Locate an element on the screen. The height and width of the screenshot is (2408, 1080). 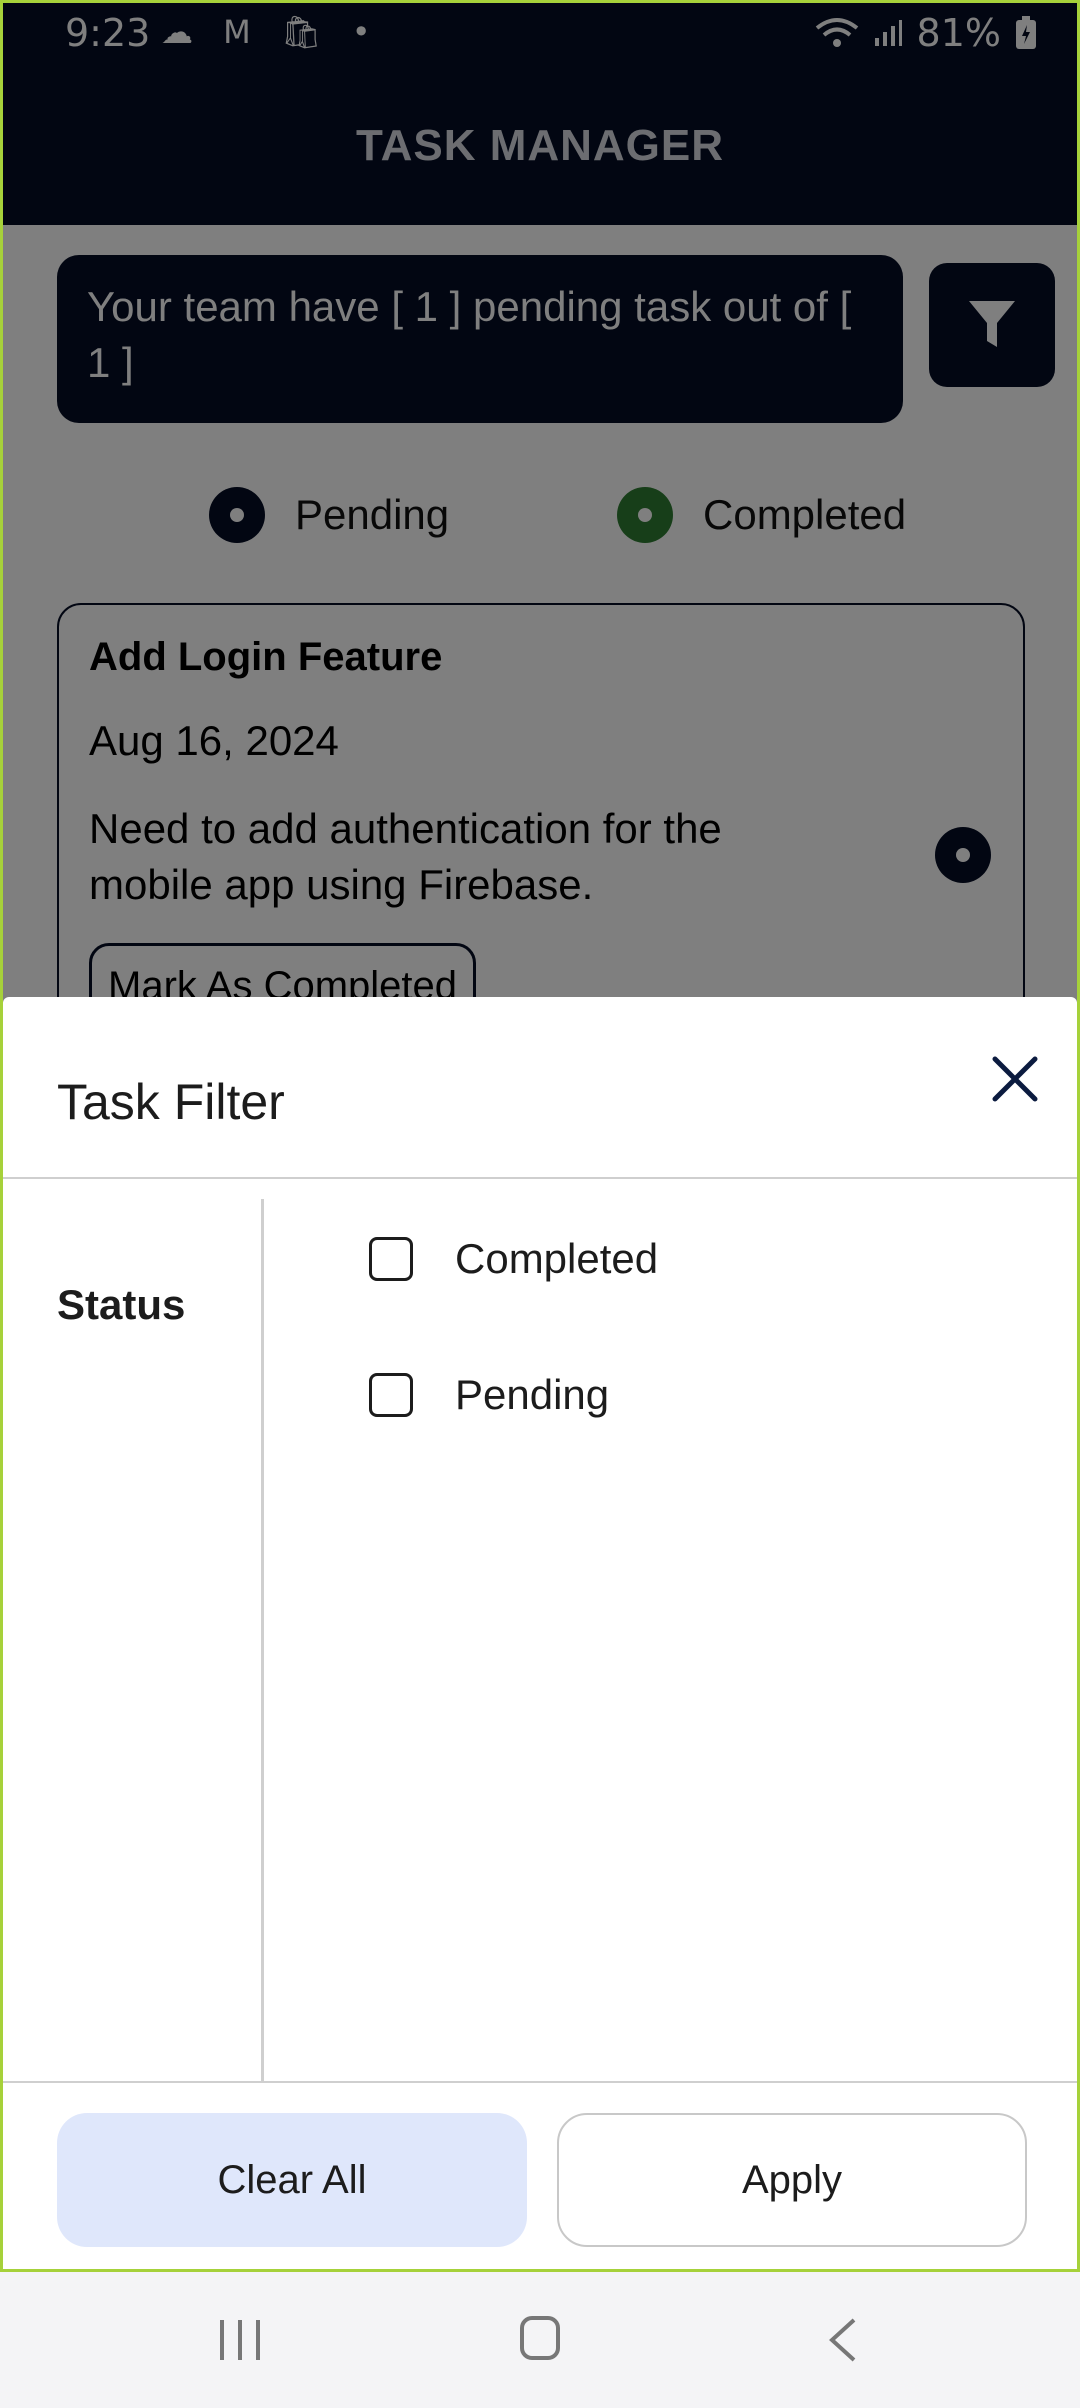
option-completed-label: Completed is located at coordinates (557, 1258).